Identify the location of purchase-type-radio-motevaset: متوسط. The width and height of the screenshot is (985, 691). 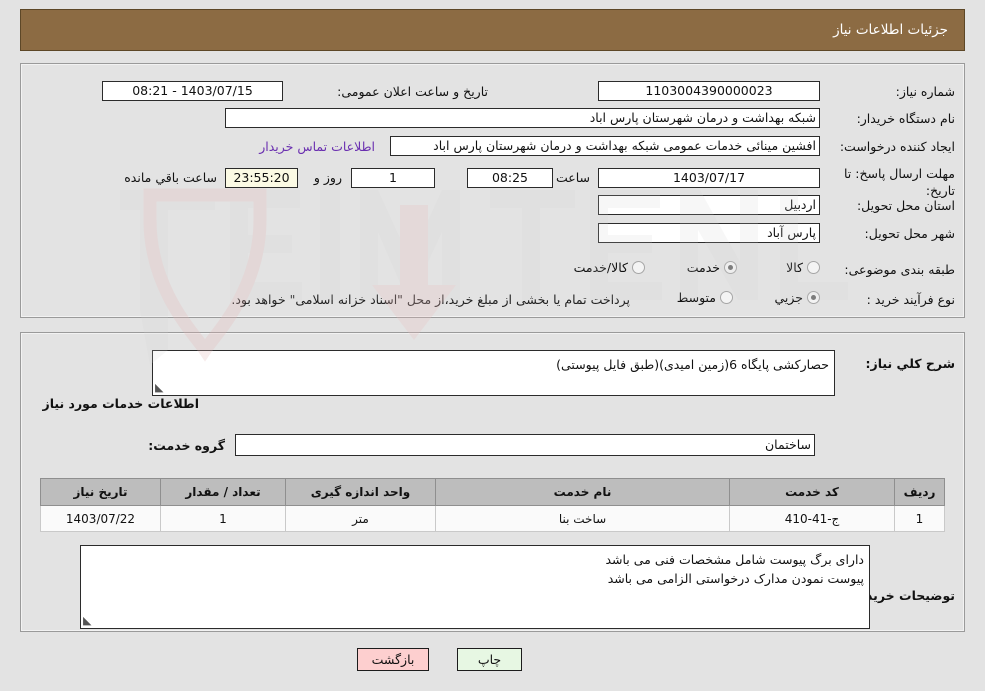
(705, 297).